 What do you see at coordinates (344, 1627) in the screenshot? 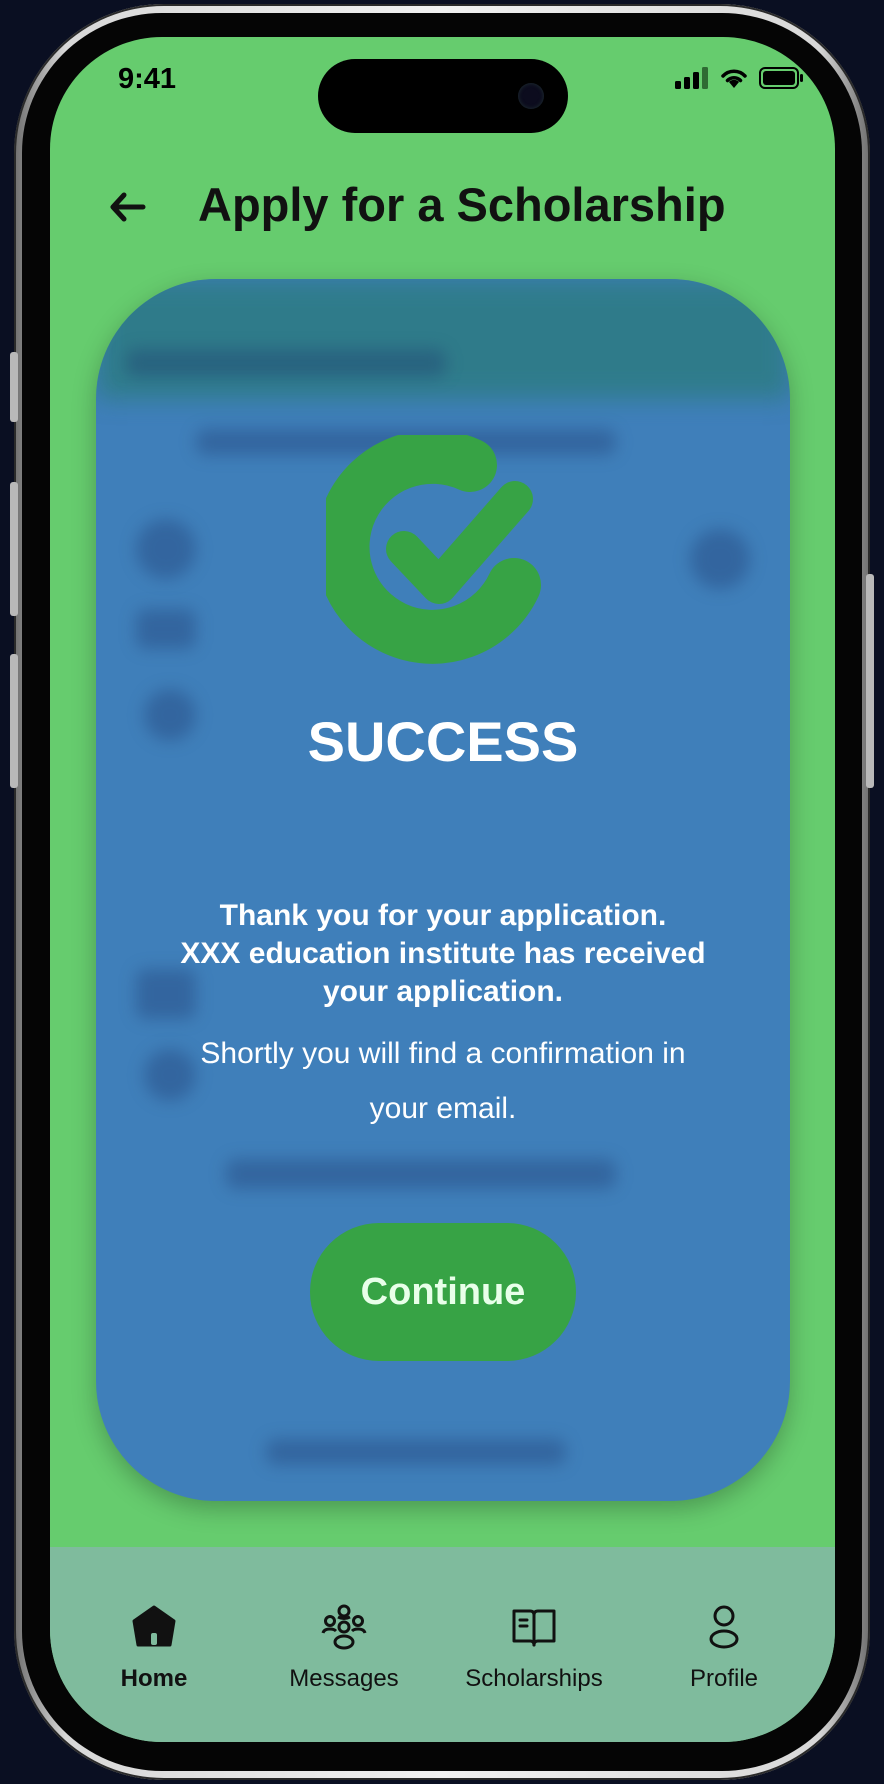
I see `people-icon` at bounding box center [344, 1627].